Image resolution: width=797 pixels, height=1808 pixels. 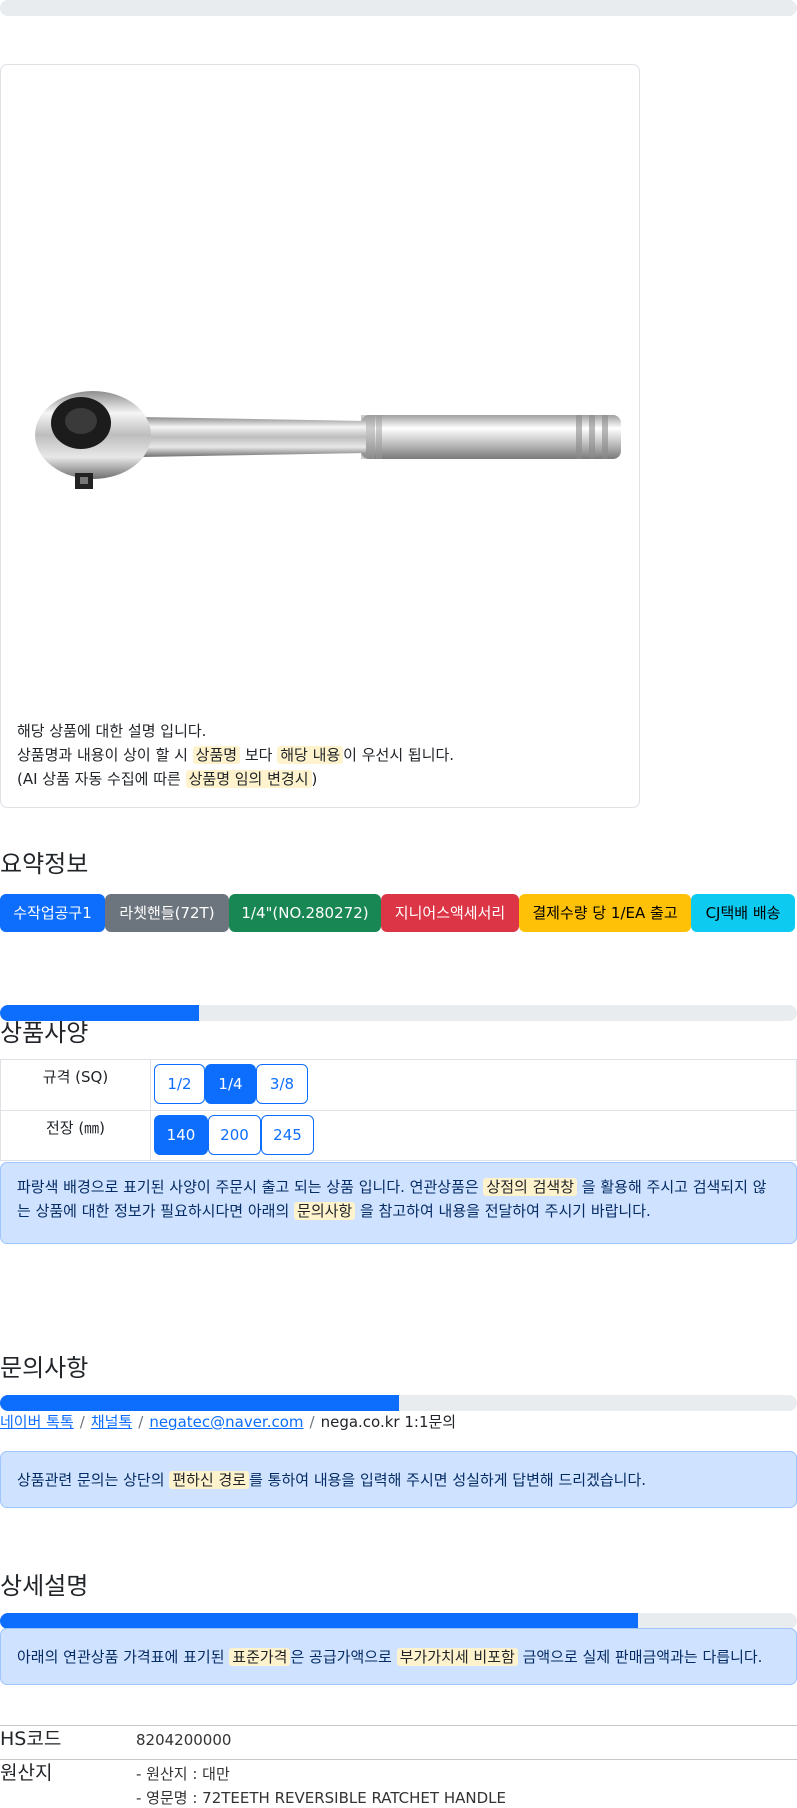 I want to click on info-key-origin: 원산지, so click(x=26, y=1773).